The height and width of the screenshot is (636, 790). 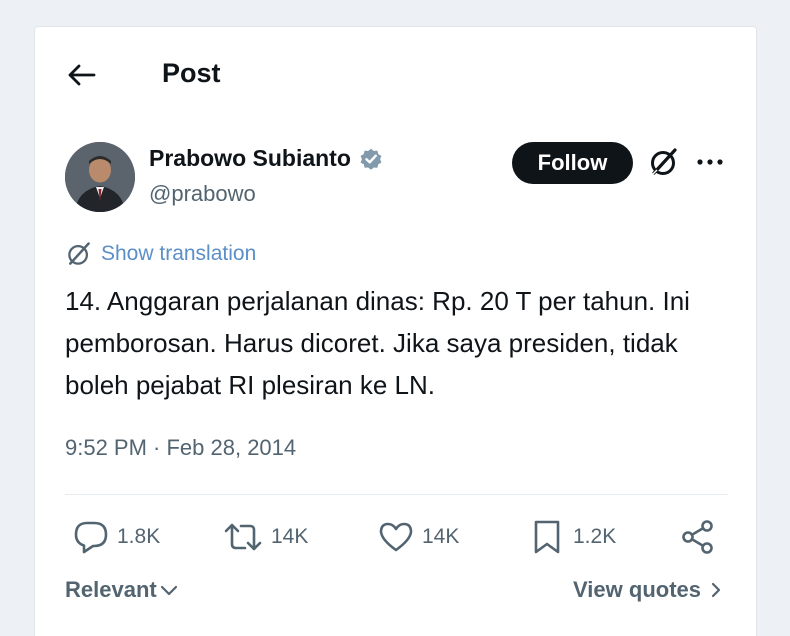 I want to click on bookmark-icon, so click(x=547, y=537).